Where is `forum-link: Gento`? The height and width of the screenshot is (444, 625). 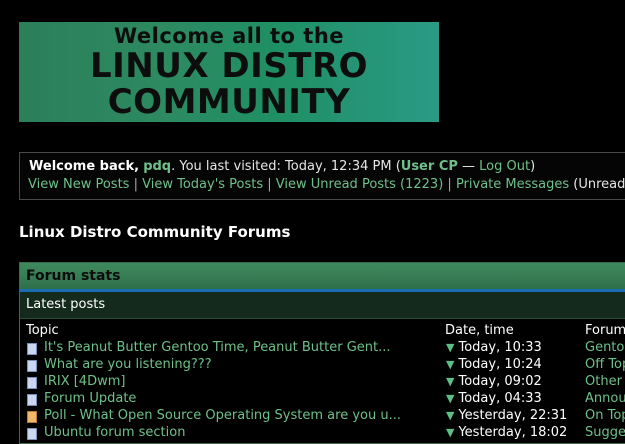 forum-link: Gento is located at coordinates (604, 347).